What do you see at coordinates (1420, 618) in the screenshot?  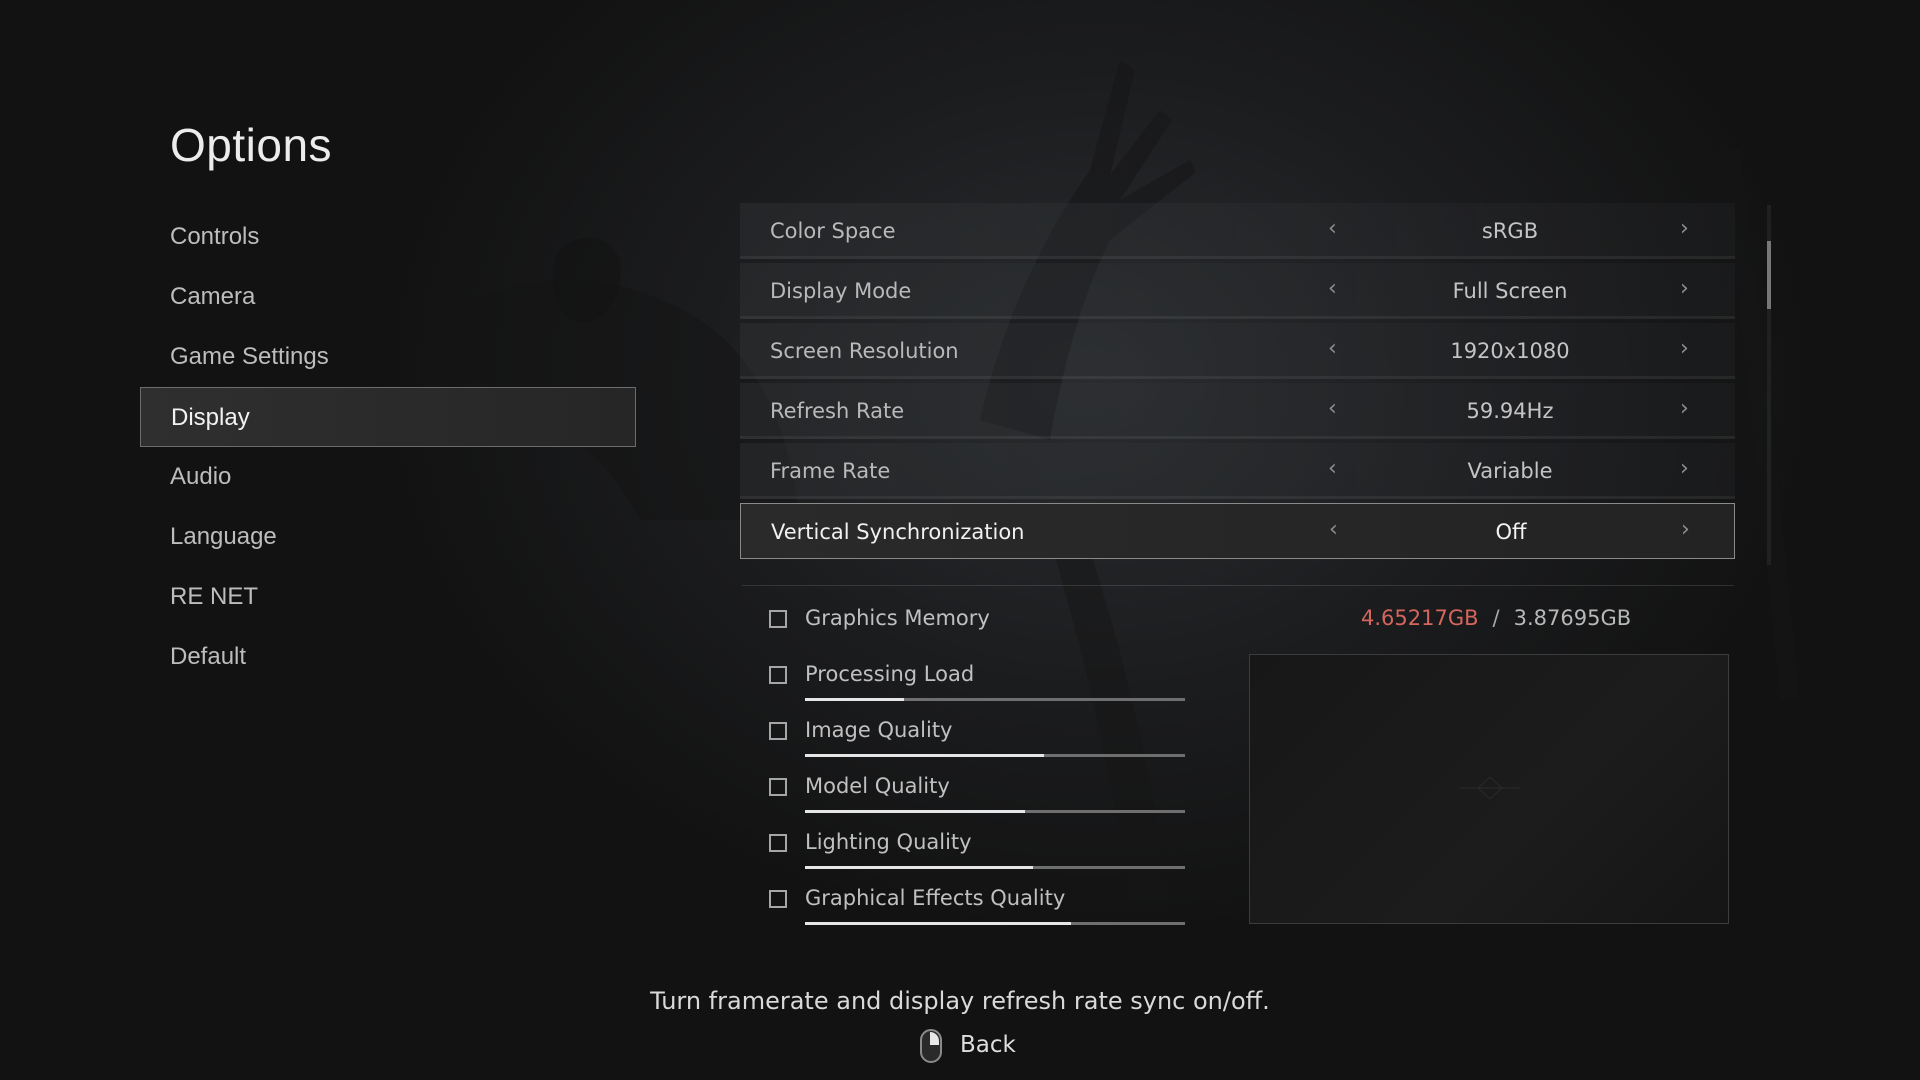 I see `graphics-memory-used: 4.65217GB` at bounding box center [1420, 618].